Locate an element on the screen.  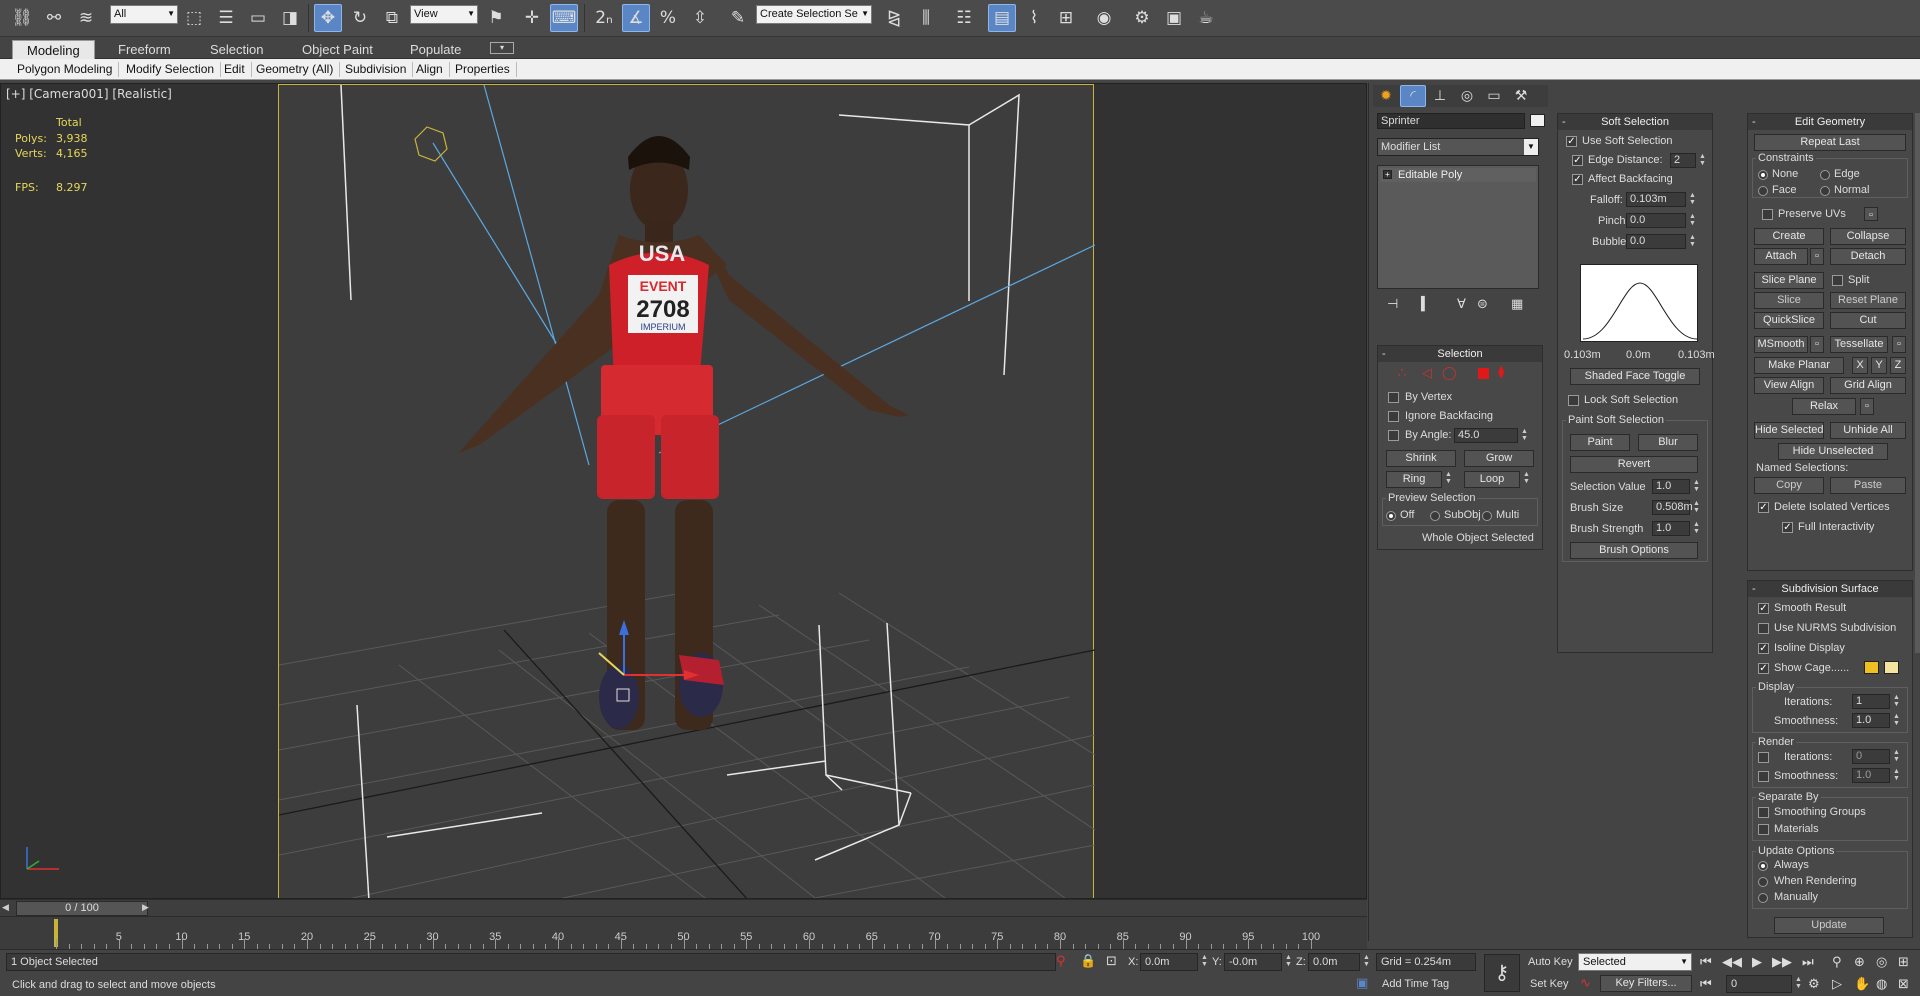
update-button: Update is located at coordinates (1829, 925).